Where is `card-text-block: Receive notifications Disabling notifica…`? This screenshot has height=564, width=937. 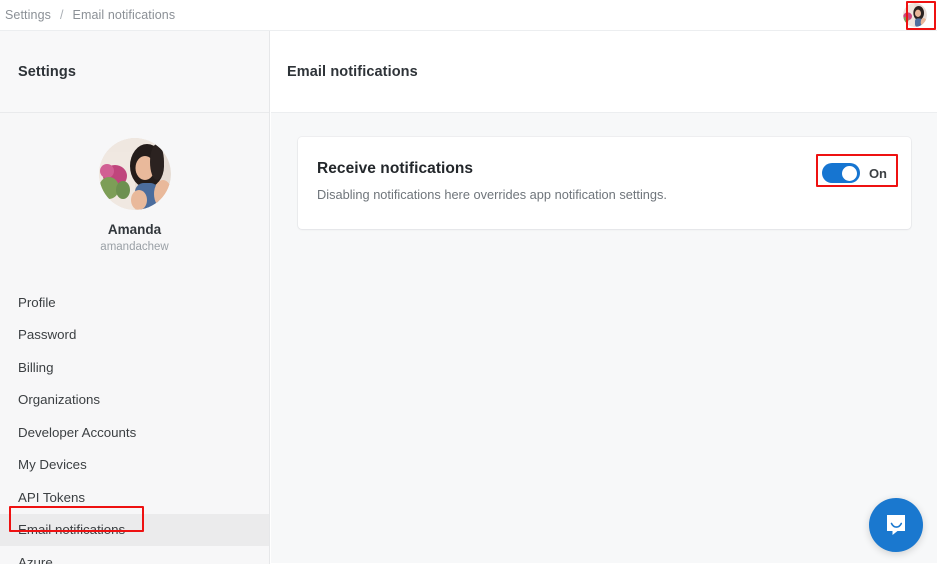 card-text-block: Receive notifications Disabling notifica… is located at coordinates (492, 180).